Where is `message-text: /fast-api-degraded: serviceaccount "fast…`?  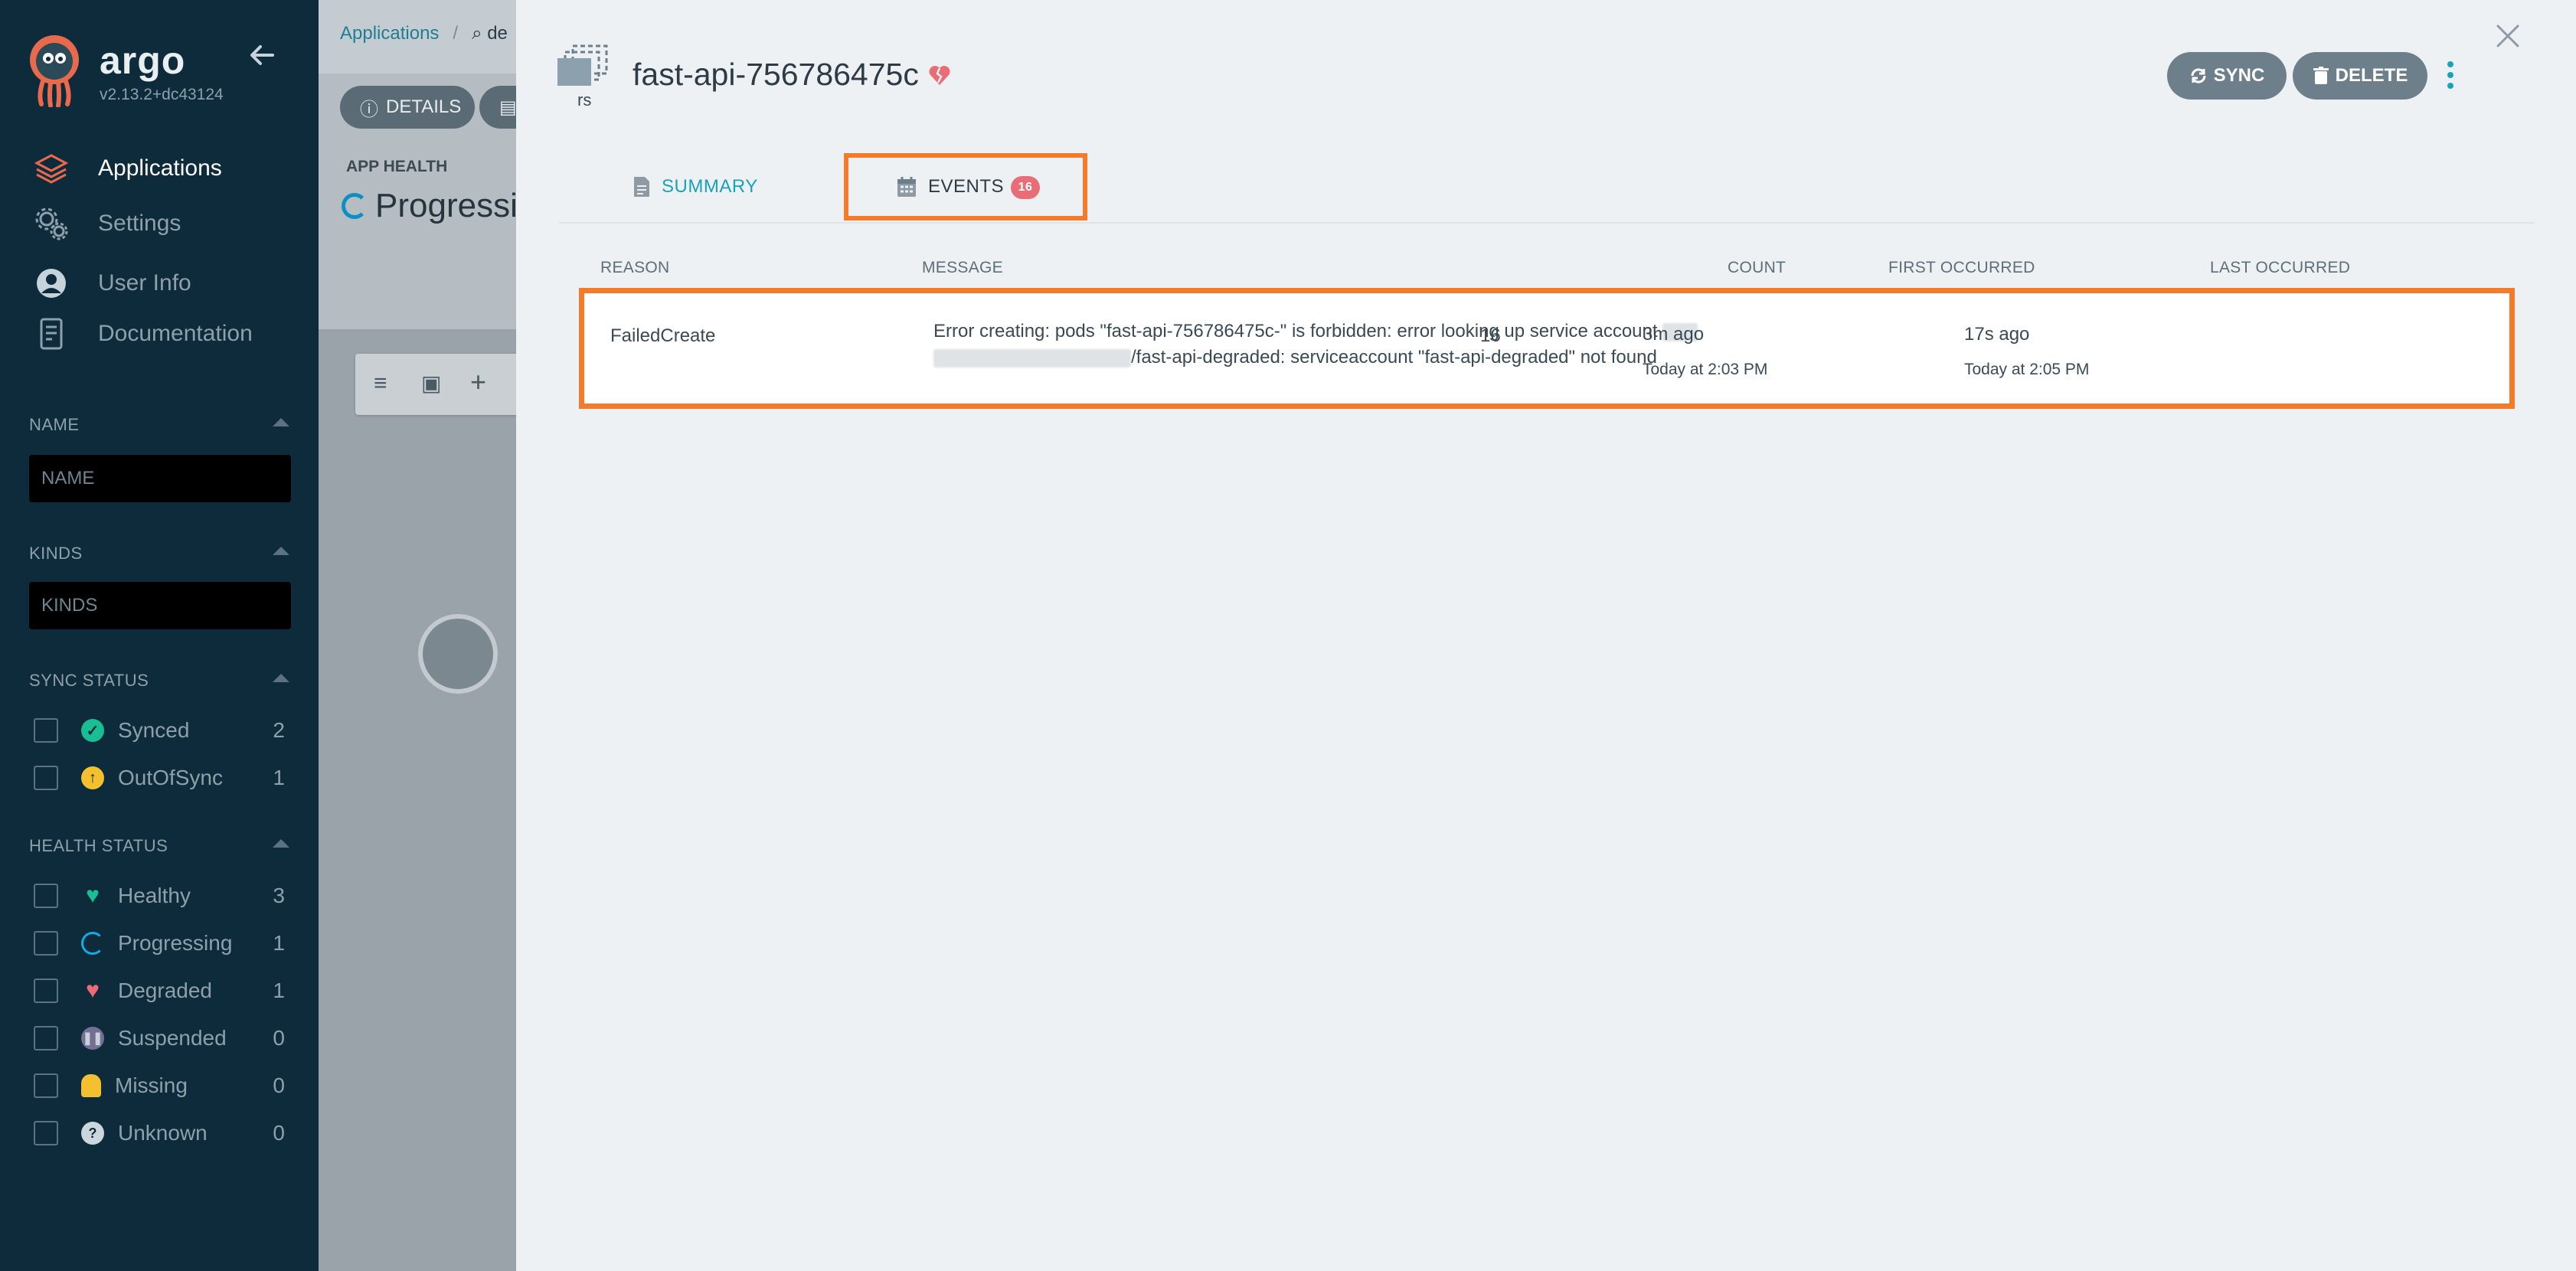
message-text: /fast-api-degraded: serviceaccount "fast… is located at coordinates (1394, 358).